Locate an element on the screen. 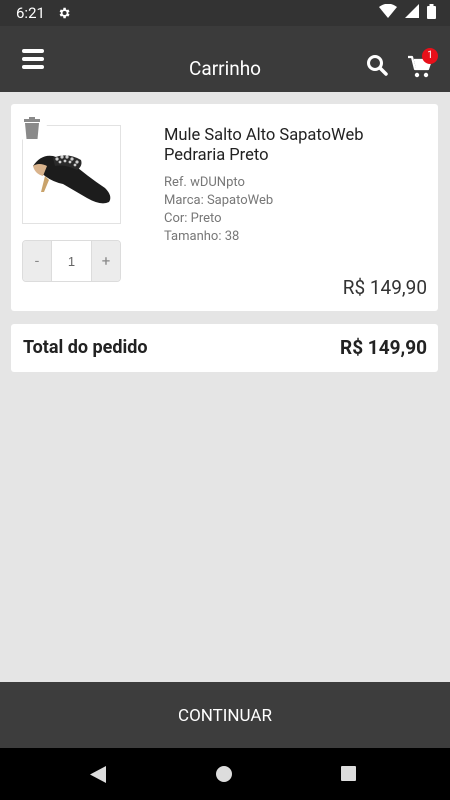  app-bar: Carrinho 1 is located at coordinates (225, 59).